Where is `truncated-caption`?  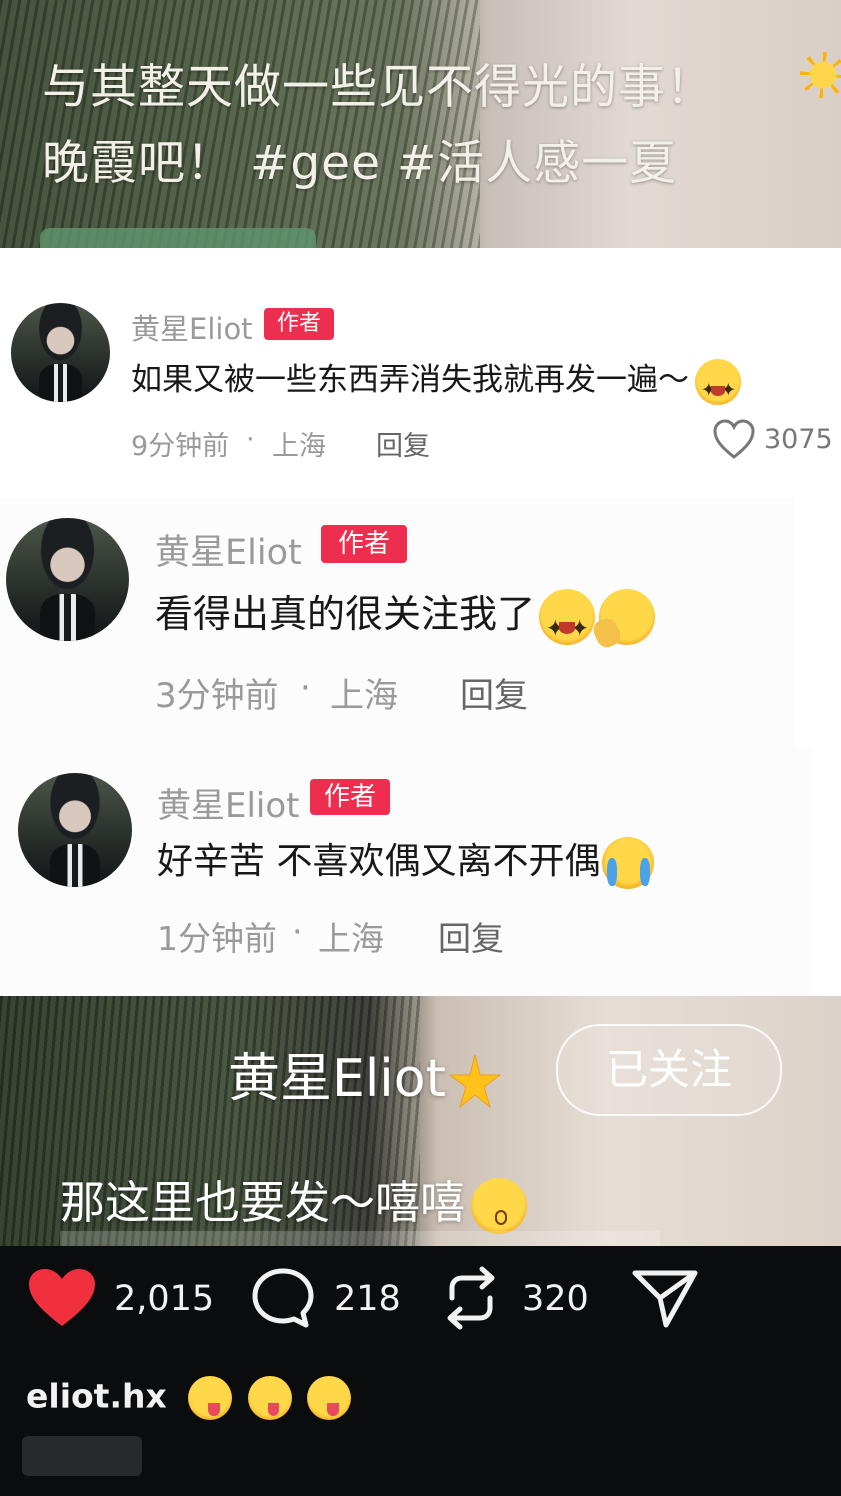 truncated-caption is located at coordinates (82, 1456).